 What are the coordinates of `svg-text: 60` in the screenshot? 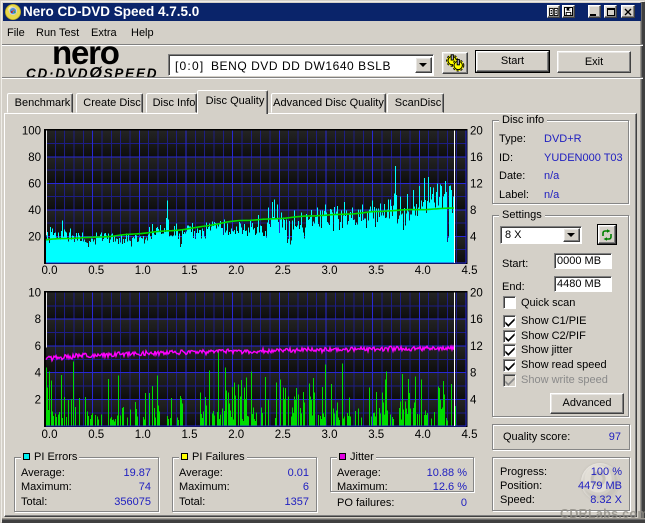 It's located at (34, 184).